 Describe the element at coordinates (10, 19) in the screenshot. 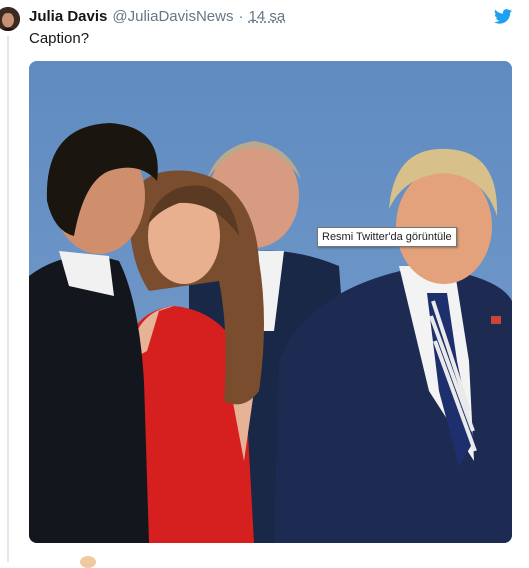

I see `author-avatar` at that location.